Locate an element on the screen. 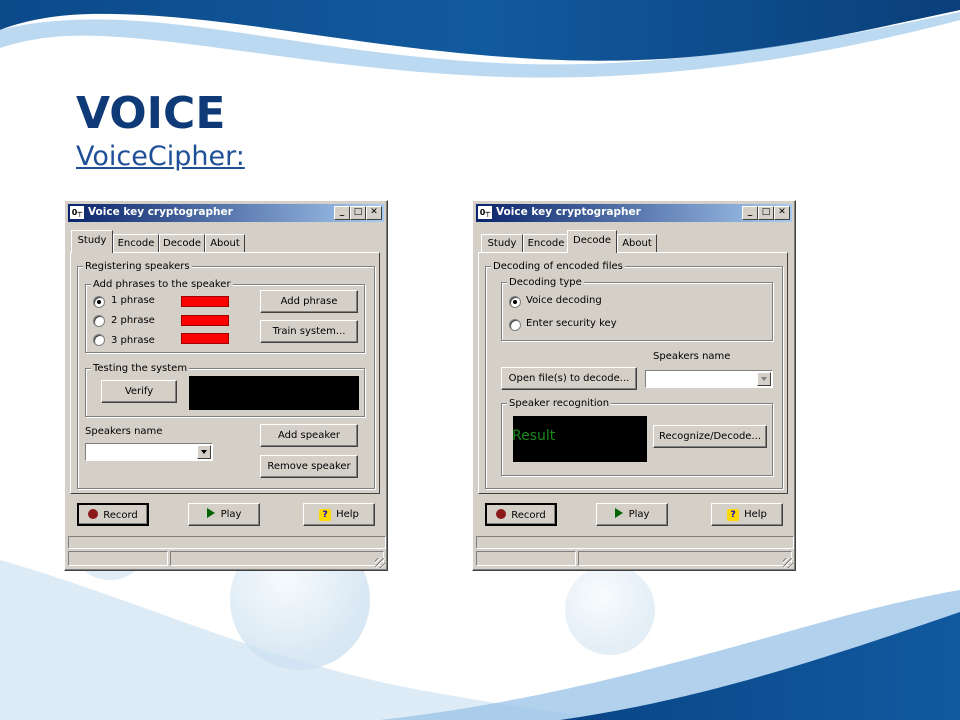 The height and width of the screenshot is (720, 960). phrase-3-label: 3 phrase is located at coordinates (133, 340).